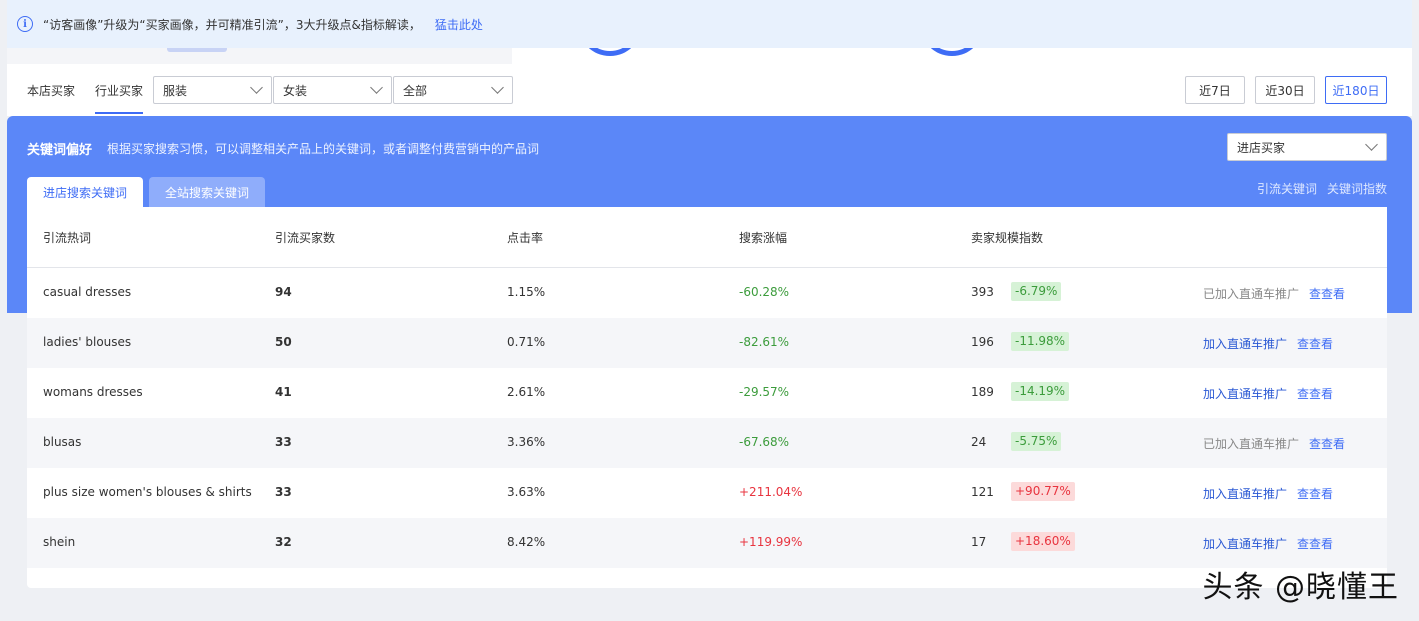 This screenshot has width=1419, height=621. What do you see at coordinates (982, 392) in the screenshot?
I see `scale-cell: 189` at bounding box center [982, 392].